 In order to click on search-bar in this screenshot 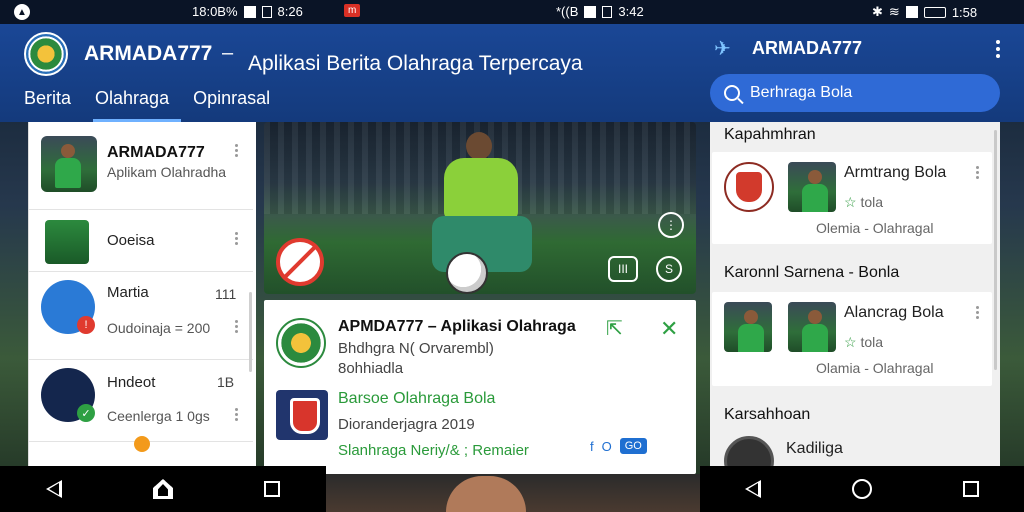, I will do `click(855, 93)`.